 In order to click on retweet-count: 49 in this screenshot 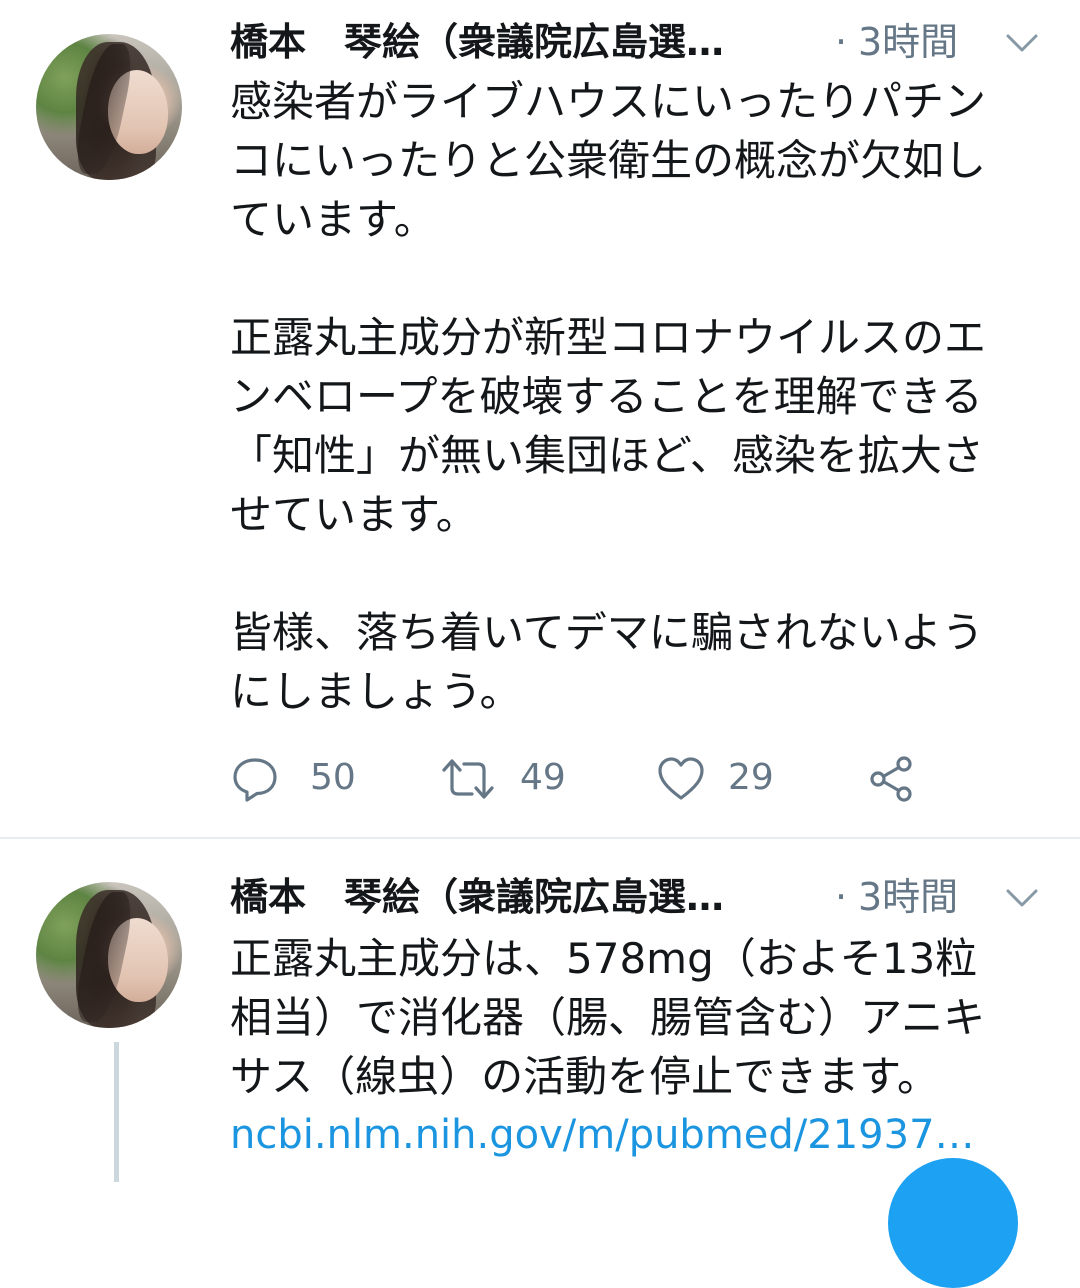, I will do `click(543, 777)`.